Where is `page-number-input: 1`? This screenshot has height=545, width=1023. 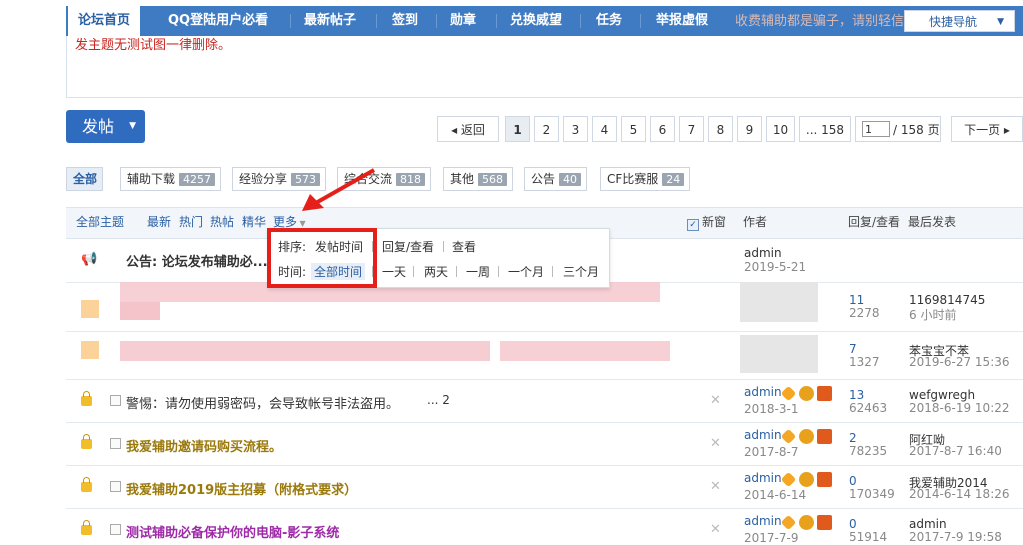
page-number-input: 1 is located at coordinates (876, 129).